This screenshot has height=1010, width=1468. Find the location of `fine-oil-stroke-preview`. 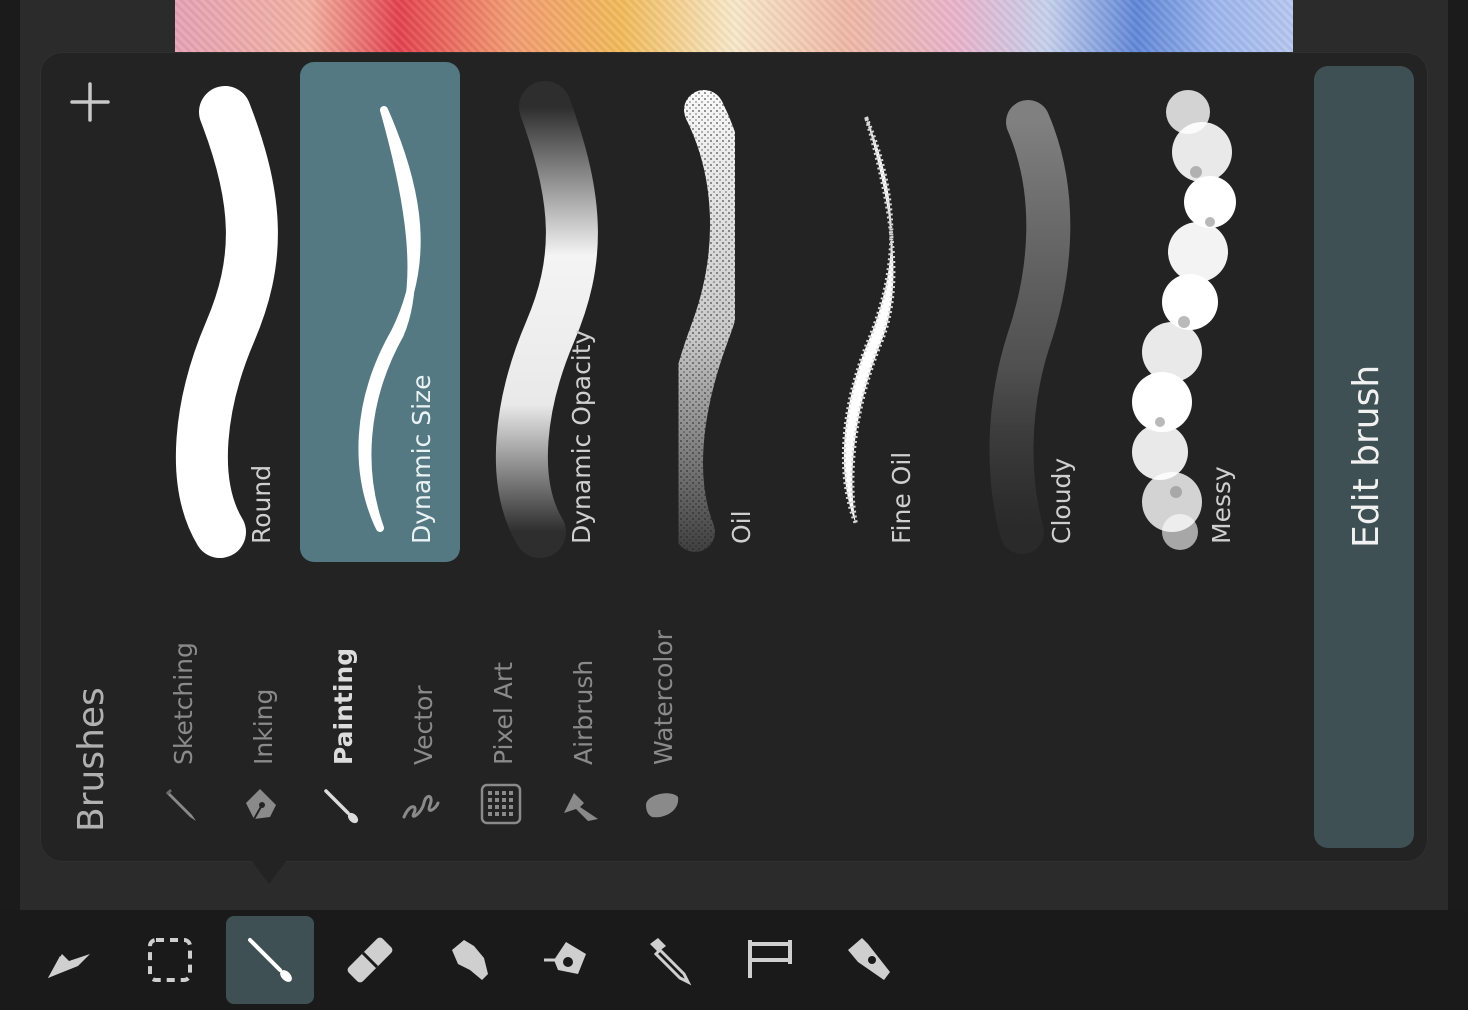

fine-oil-stroke-preview is located at coordinates (868, 320).